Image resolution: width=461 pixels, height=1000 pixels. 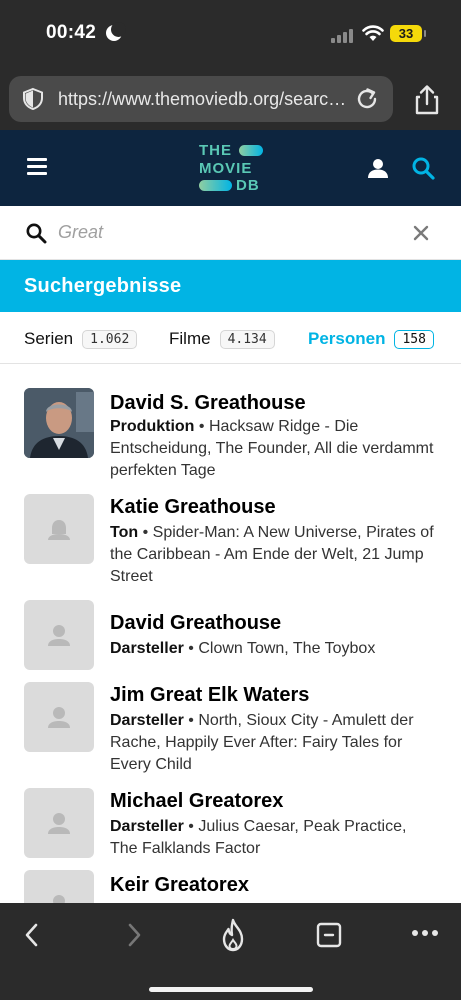 What do you see at coordinates (230, 286) in the screenshot?
I see `results-banner: Suchergebnisse` at bounding box center [230, 286].